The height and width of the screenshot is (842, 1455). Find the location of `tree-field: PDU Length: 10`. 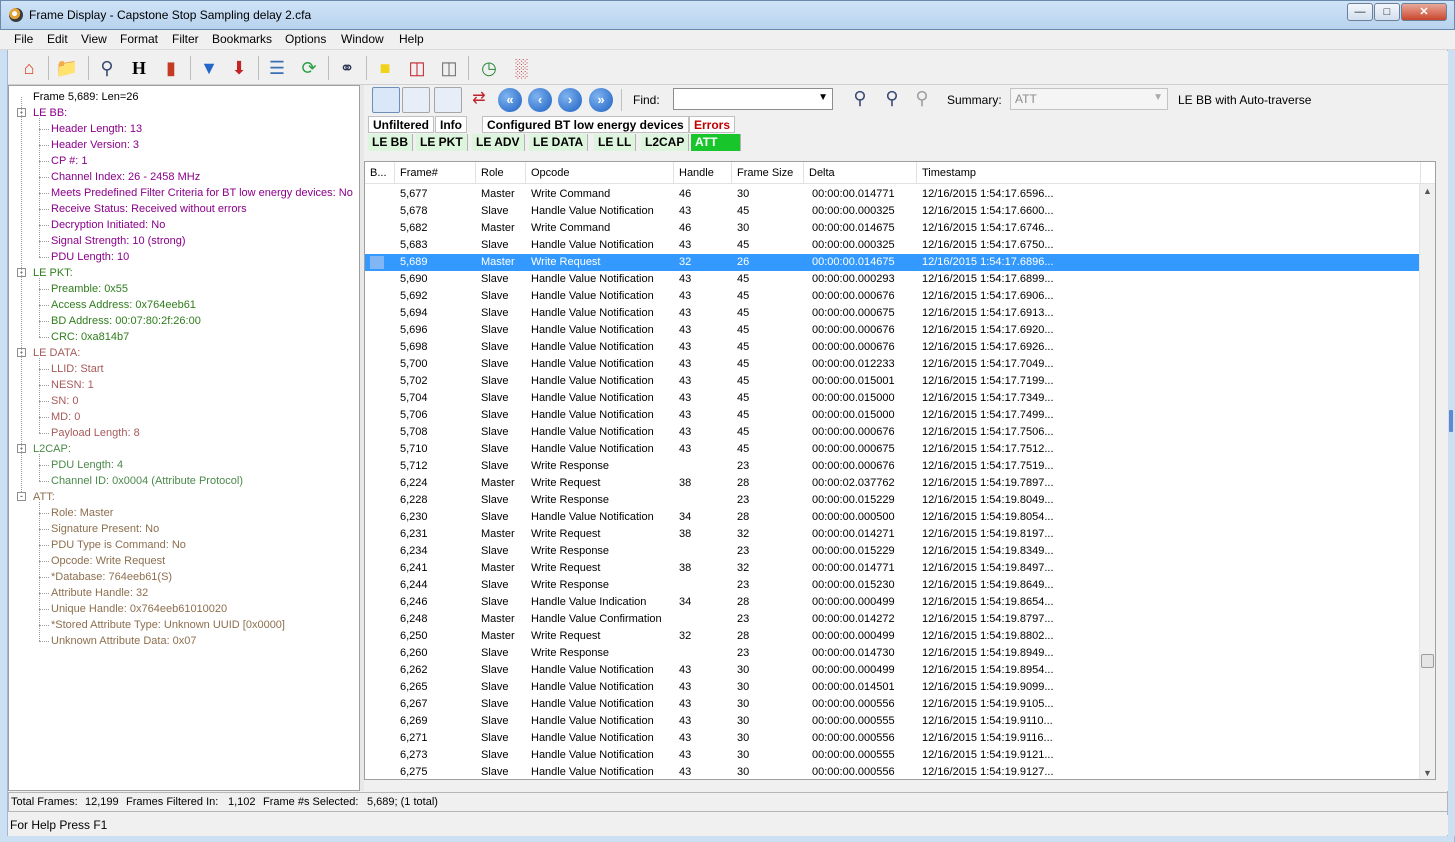

tree-field: PDU Length: 10 is located at coordinates (90, 257).